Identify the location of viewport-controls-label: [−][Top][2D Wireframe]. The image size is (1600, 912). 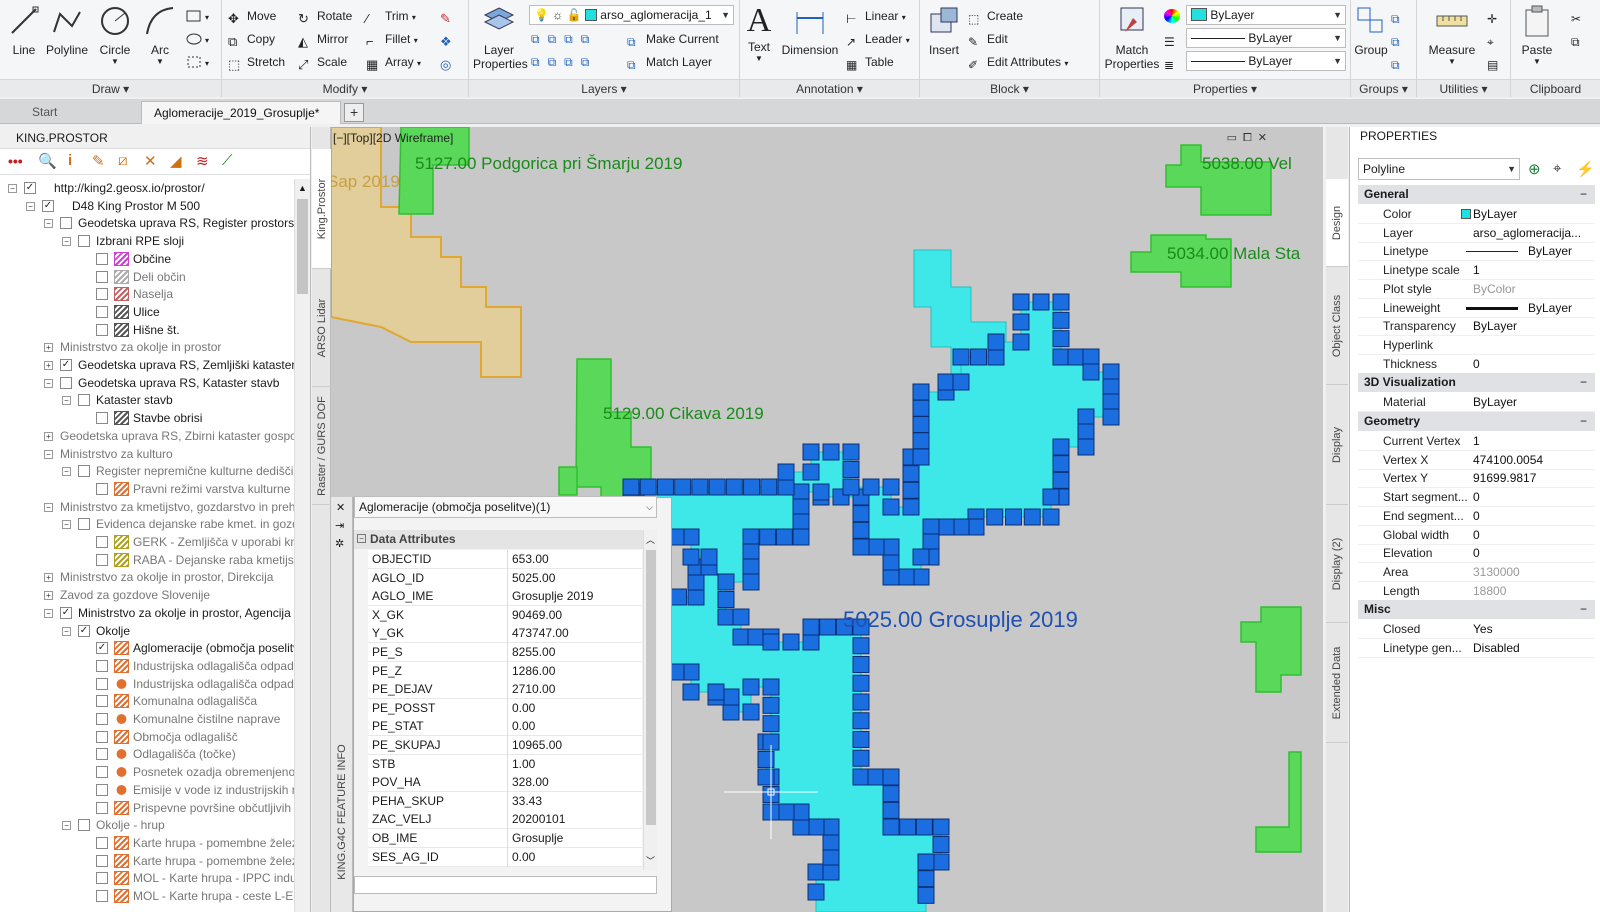
(393, 138).